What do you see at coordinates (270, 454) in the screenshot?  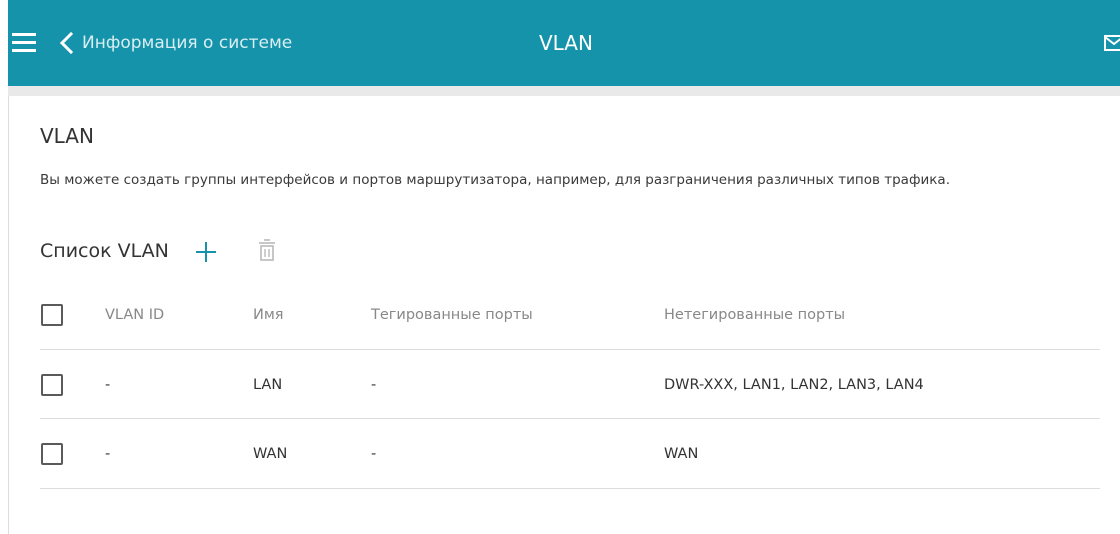 I see `vlan-name-cell: WAN` at bounding box center [270, 454].